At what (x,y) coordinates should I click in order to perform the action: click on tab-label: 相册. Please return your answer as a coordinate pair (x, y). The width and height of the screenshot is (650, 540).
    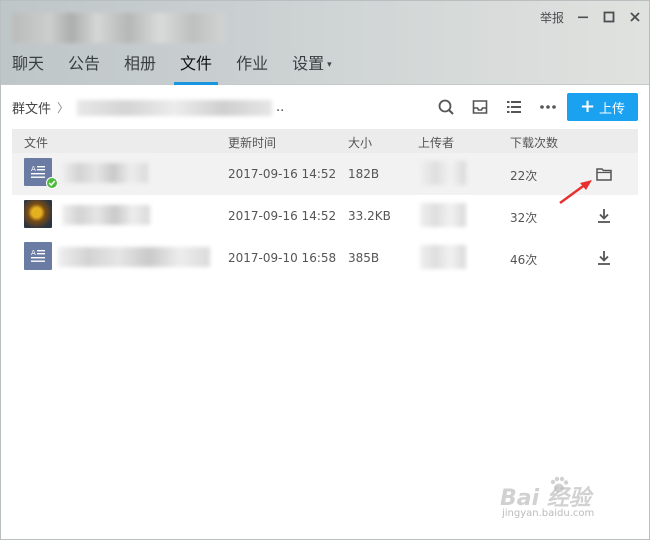
    Looking at the image, I should click on (140, 63).